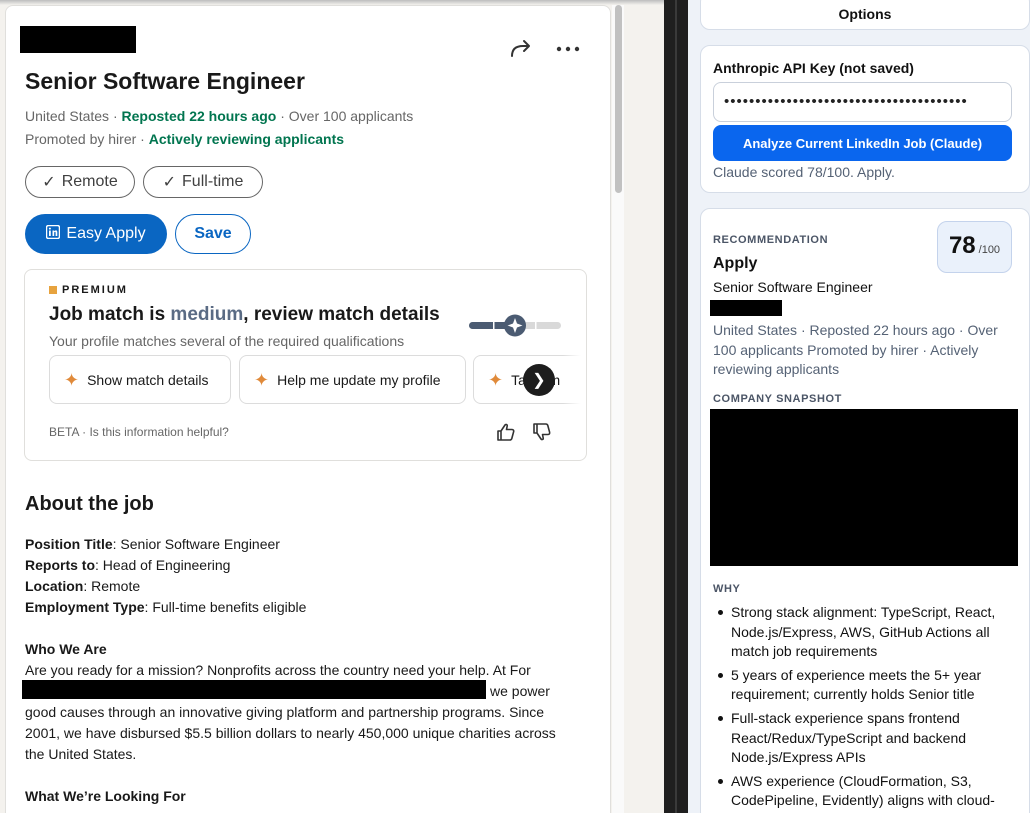  What do you see at coordinates (53, 290) in the screenshot?
I see `premium-icon` at bounding box center [53, 290].